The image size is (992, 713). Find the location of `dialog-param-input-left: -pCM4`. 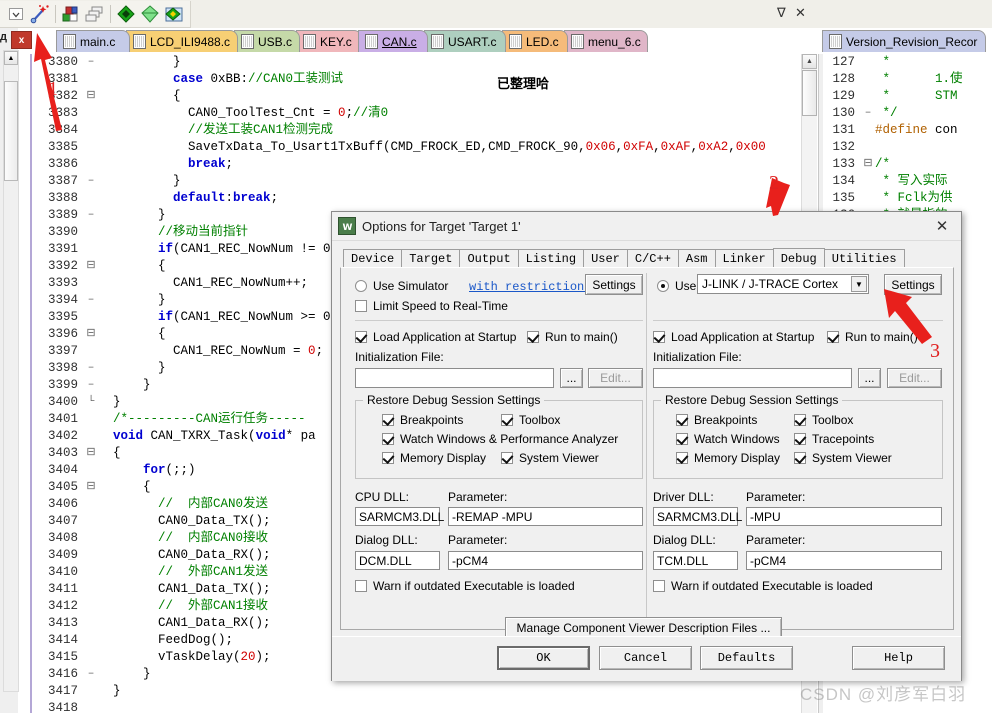

dialog-param-input-left: -pCM4 is located at coordinates (545, 560).